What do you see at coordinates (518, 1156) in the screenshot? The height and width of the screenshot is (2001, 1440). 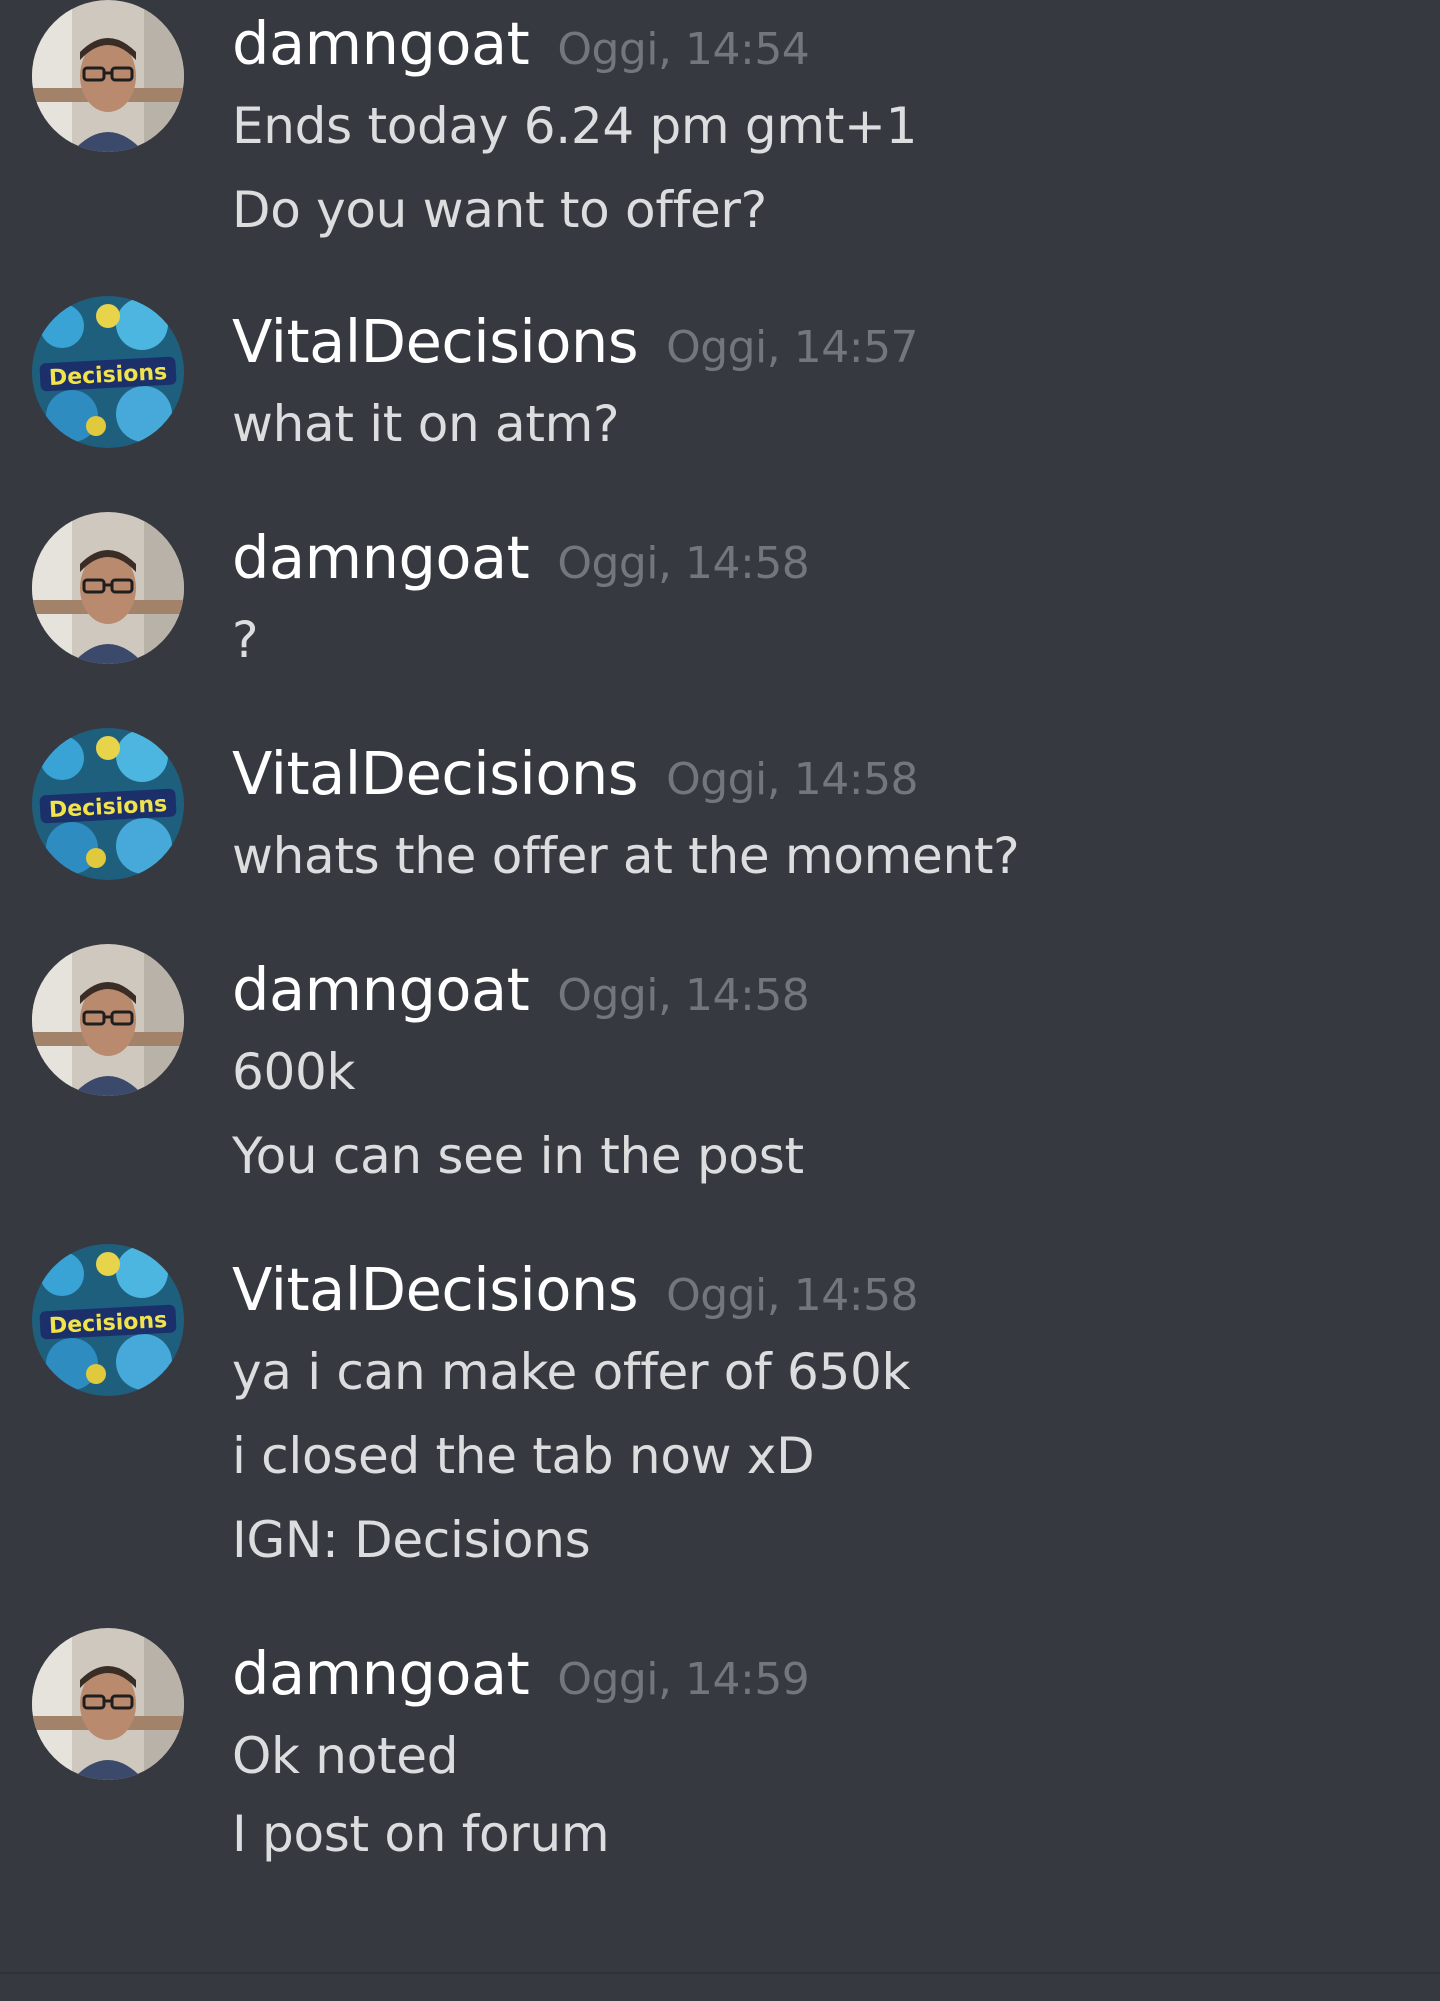 I see `message-text: You can see in the post` at bounding box center [518, 1156].